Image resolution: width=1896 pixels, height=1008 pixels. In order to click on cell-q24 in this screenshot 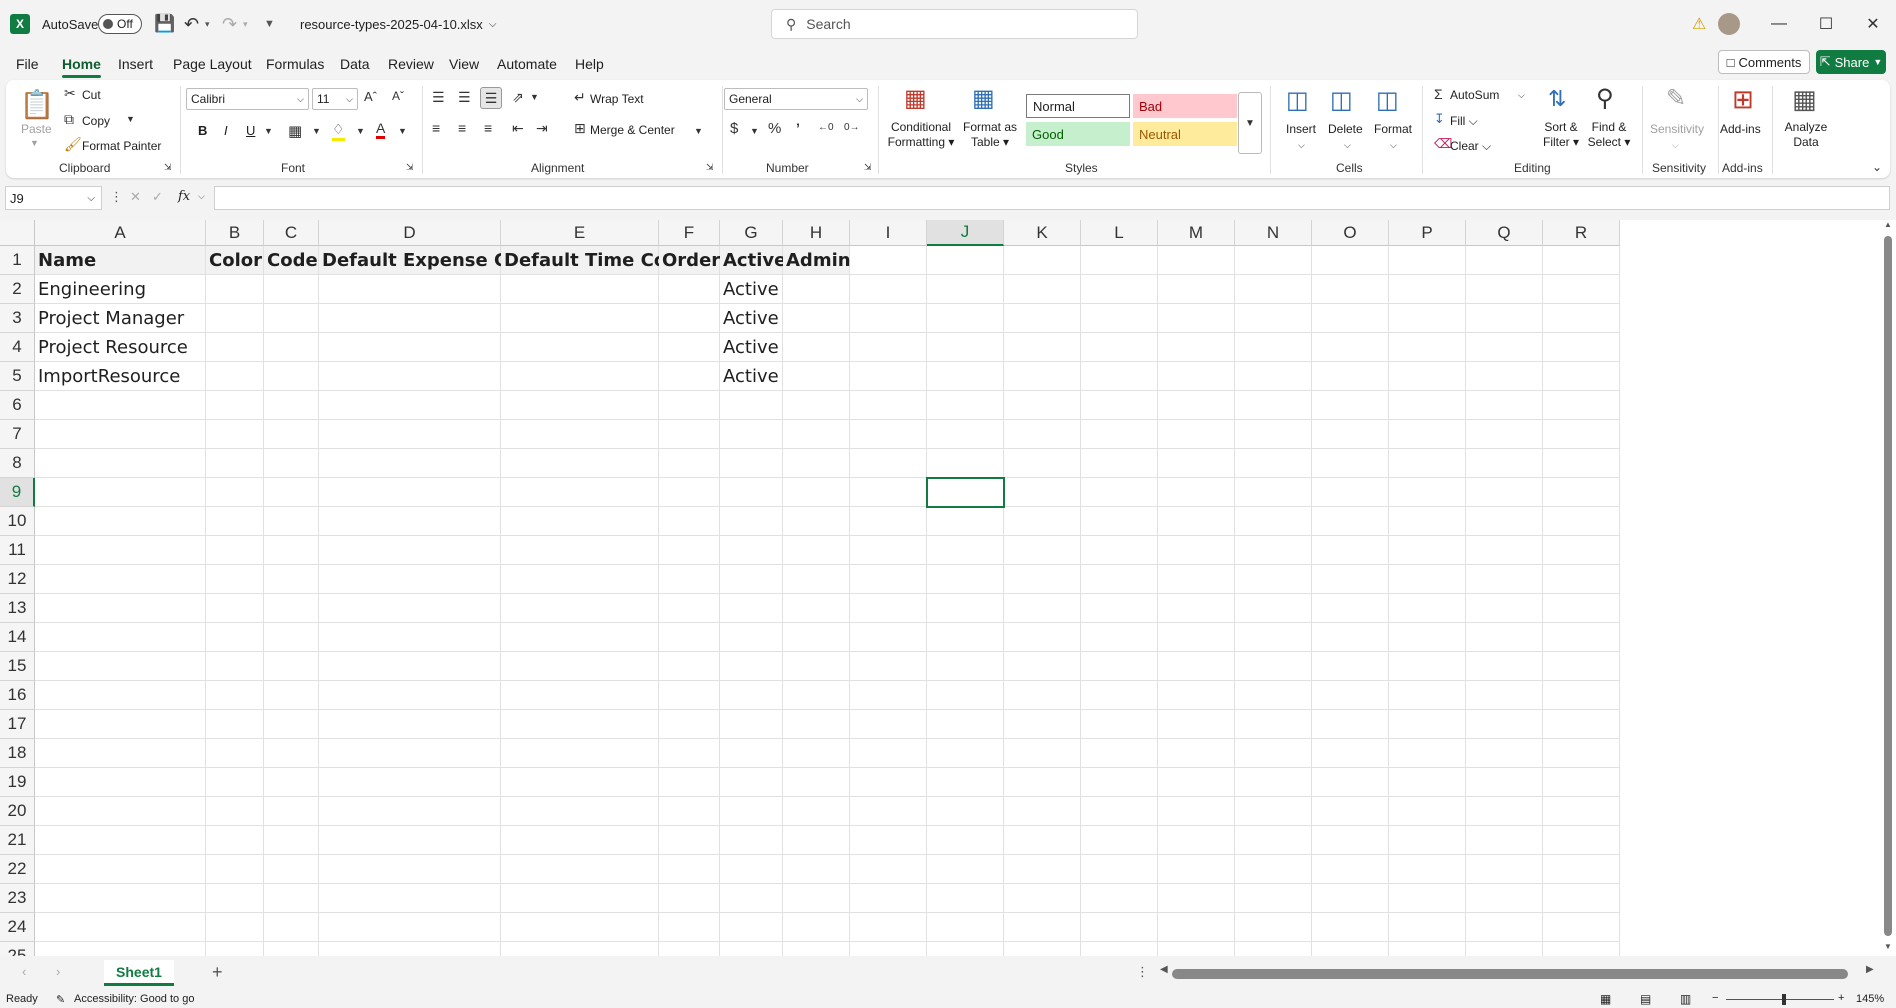, I will do `click(1504, 927)`.